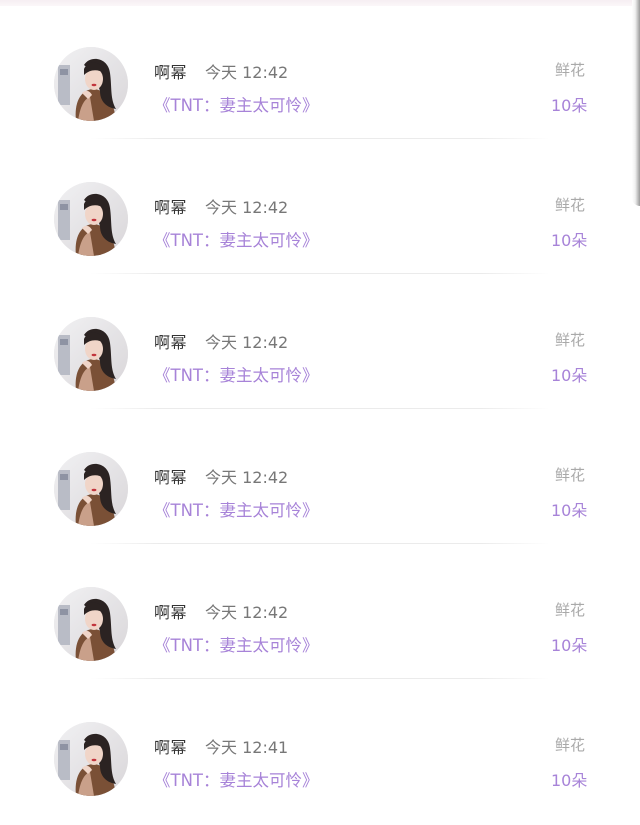 The width and height of the screenshot is (640, 825). Describe the element at coordinates (247, 747) in the screenshot. I see `timestamp: 今天 12:41` at that location.